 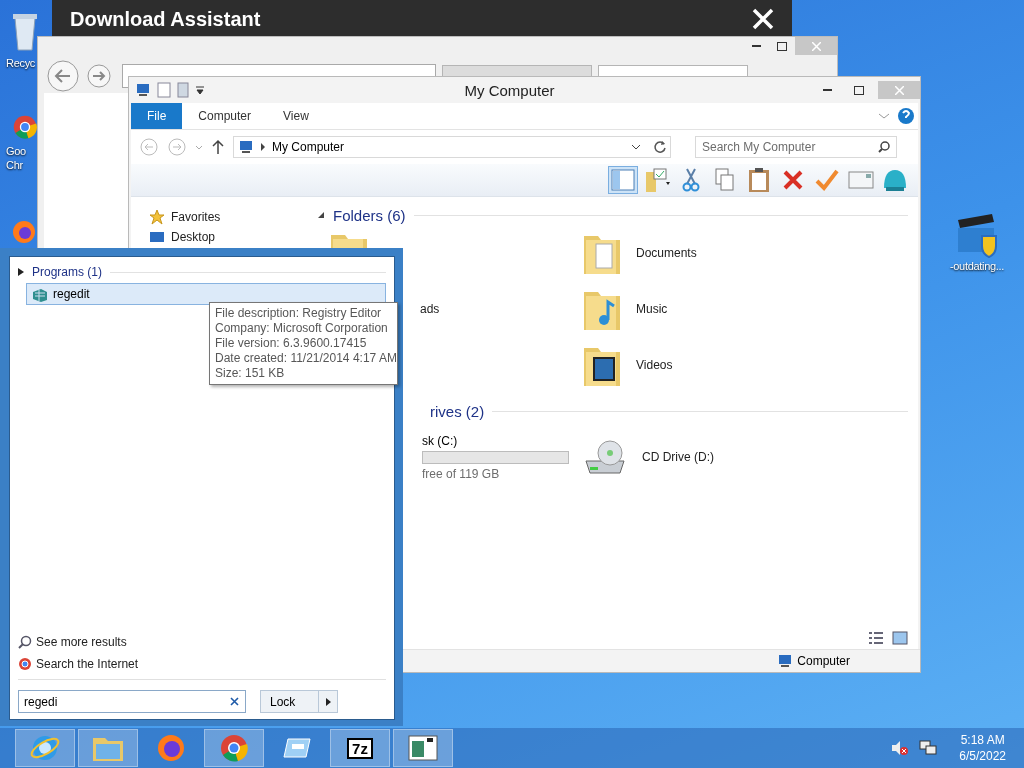 I want to click on search-field: Search My Computer, so click(x=796, y=147).